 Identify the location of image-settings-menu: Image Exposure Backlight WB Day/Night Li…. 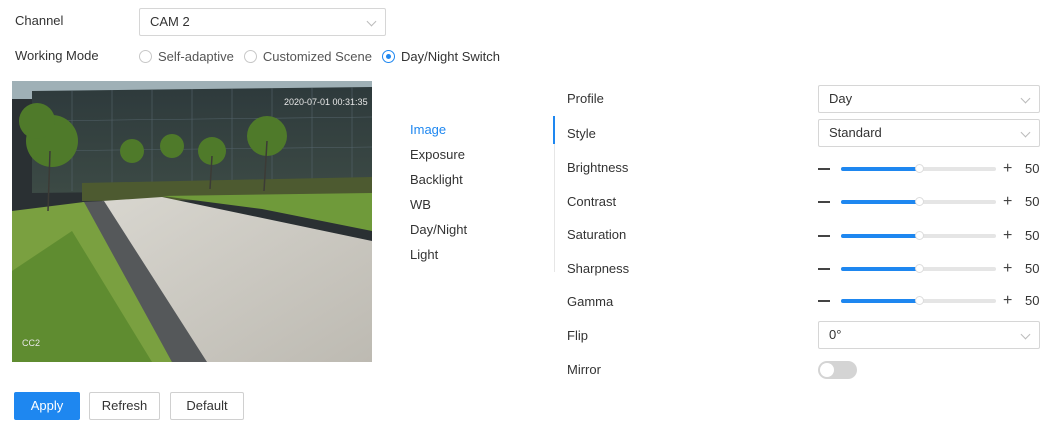
(473, 194).